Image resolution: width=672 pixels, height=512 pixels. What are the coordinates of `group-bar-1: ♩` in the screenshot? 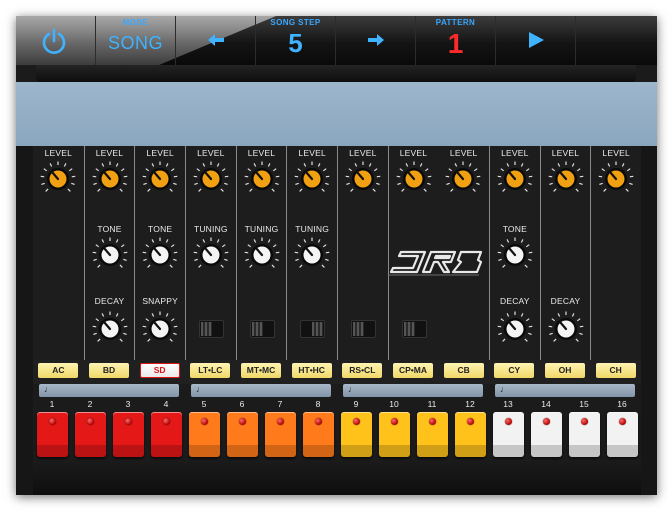 It's located at (109, 390).